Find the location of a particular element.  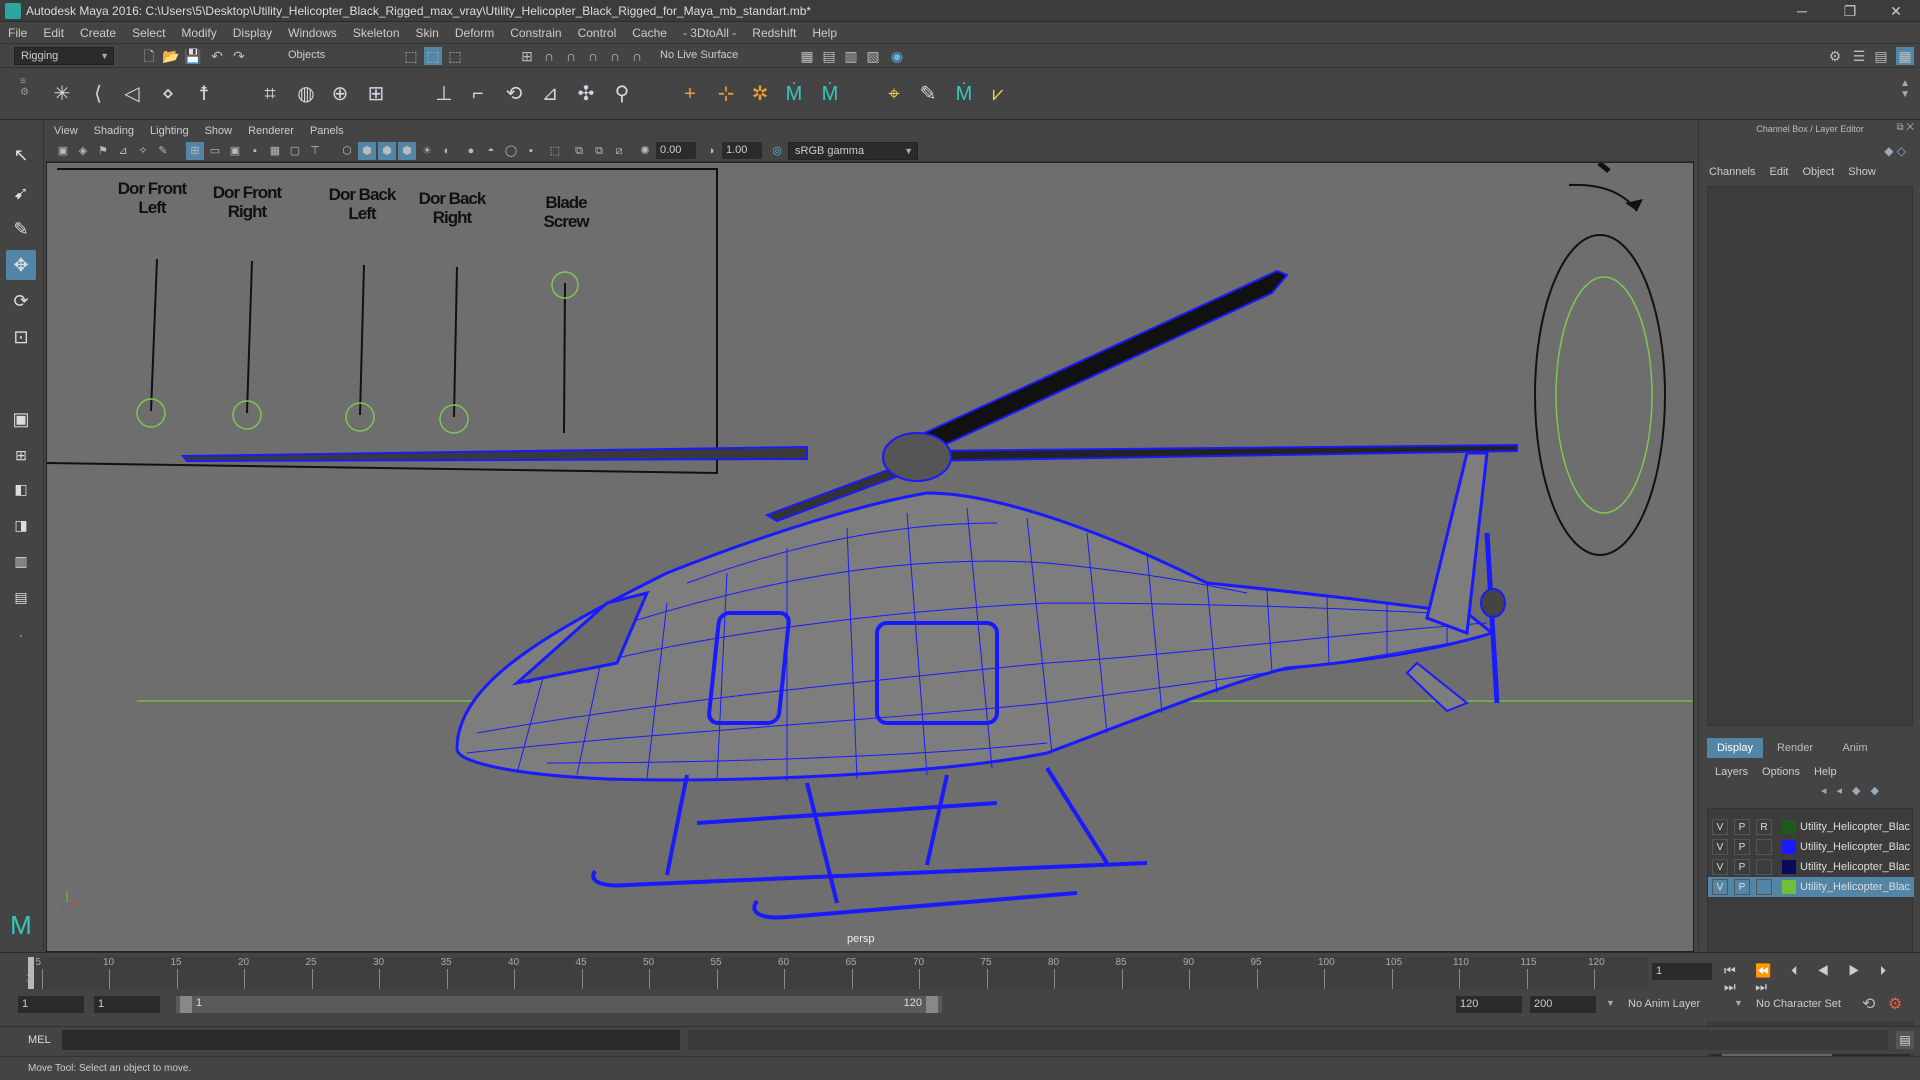

new-scene-icon: 🗋 is located at coordinates (149, 56).